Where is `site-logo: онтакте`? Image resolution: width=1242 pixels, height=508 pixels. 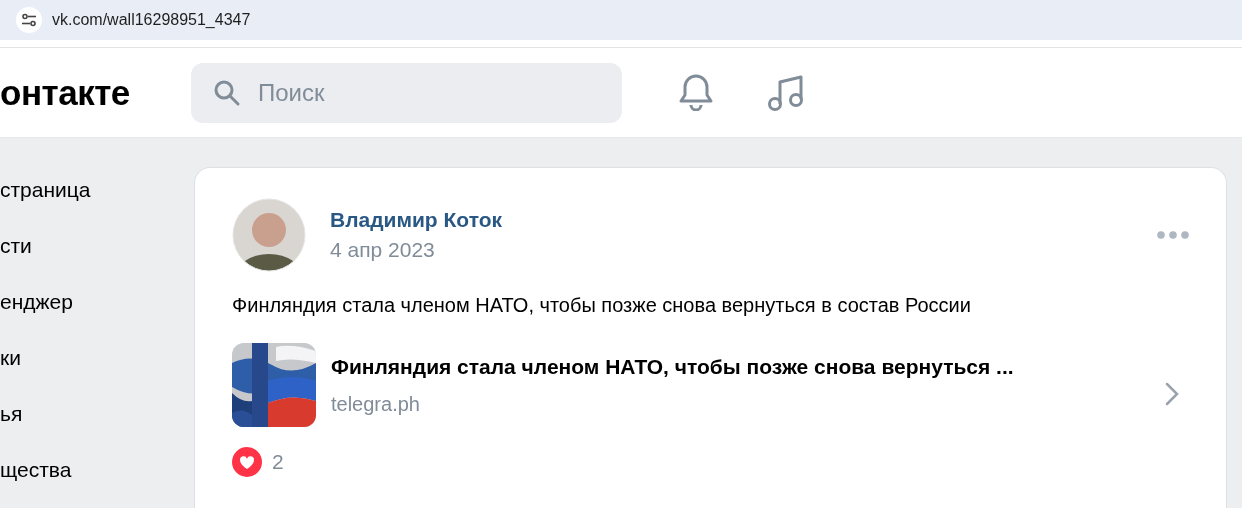
site-logo: онтакте is located at coordinates (95, 92).